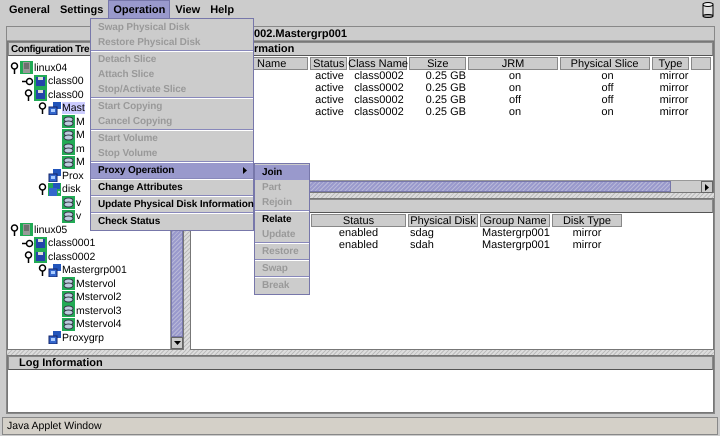 The width and height of the screenshot is (720, 436). Describe the element at coordinates (29, 9) in the screenshot. I see `menu-title: General` at that location.